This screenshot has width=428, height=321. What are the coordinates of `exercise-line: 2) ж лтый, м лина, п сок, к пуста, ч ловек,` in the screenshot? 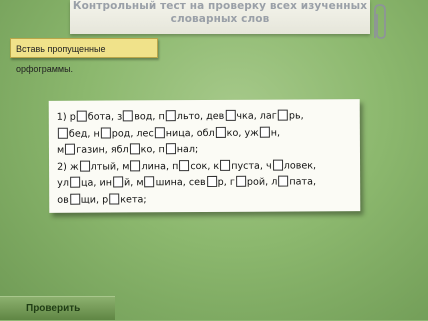 It's located at (207, 167).